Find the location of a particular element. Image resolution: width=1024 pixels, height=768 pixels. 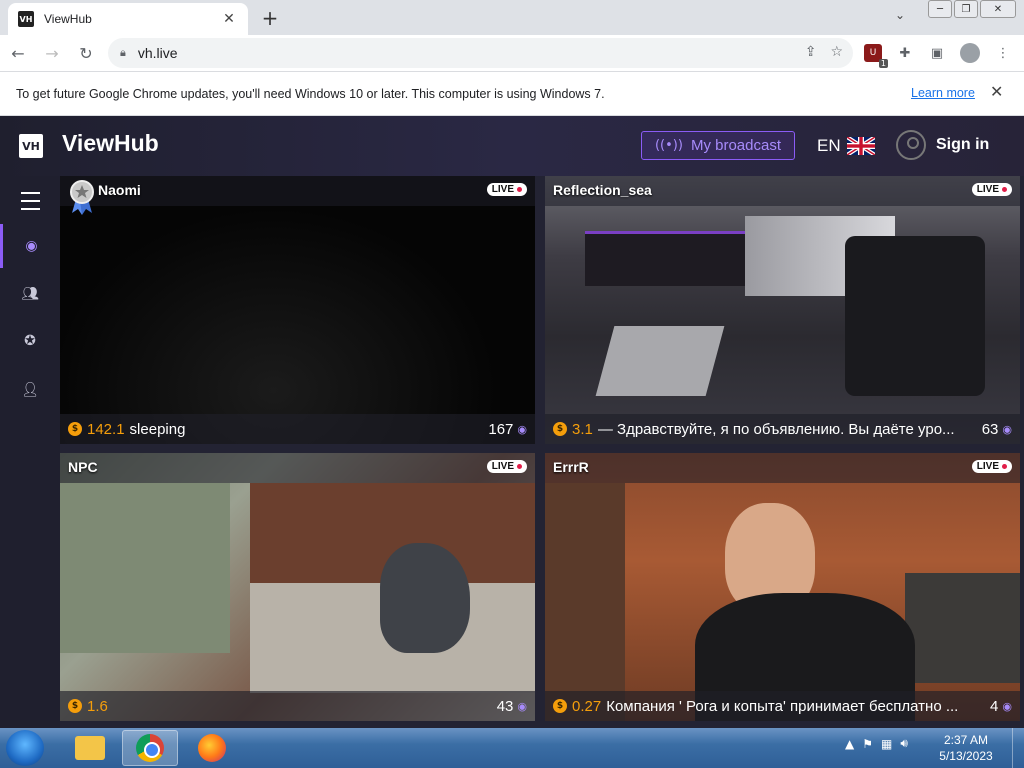

viewer-count: 63 is located at coordinates (990, 429).